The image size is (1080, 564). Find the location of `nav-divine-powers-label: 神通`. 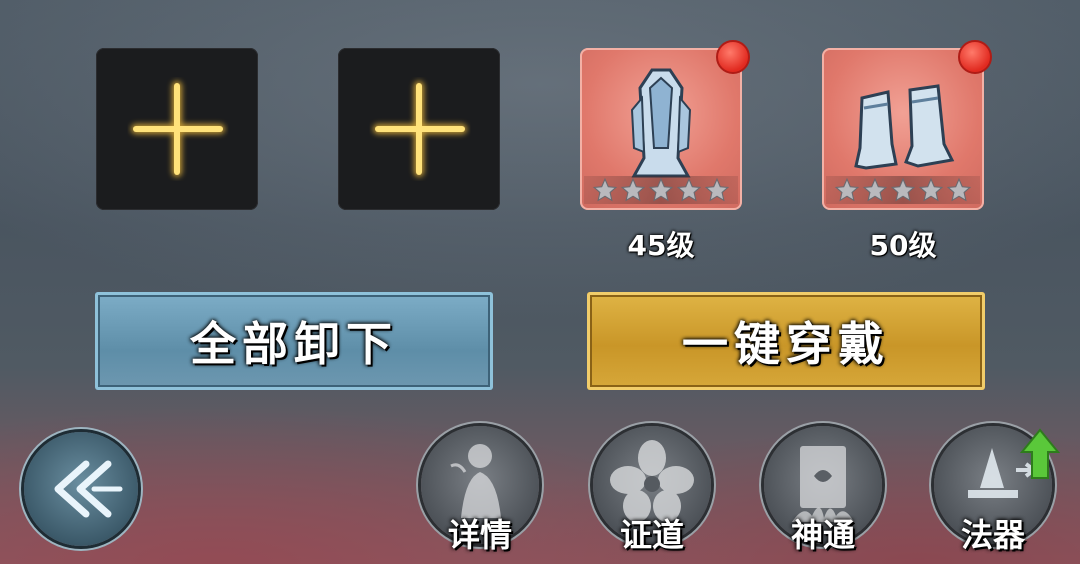

nav-divine-powers-label: 神通 is located at coordinates (822, 535).